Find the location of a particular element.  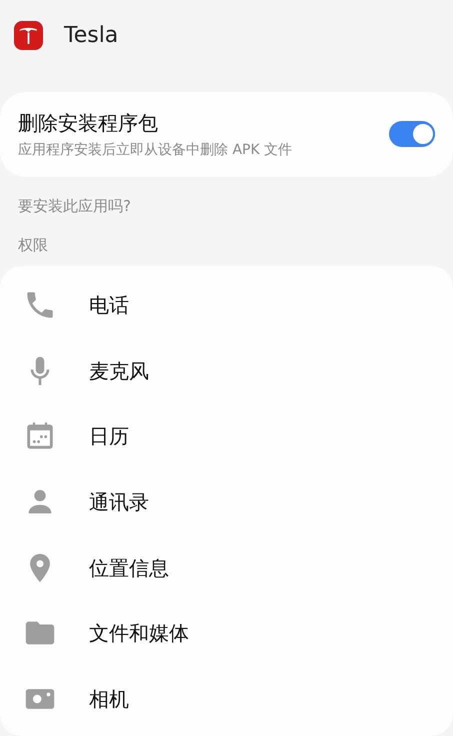

permission-label: 通讯录 is located at coordinates (119, 502).